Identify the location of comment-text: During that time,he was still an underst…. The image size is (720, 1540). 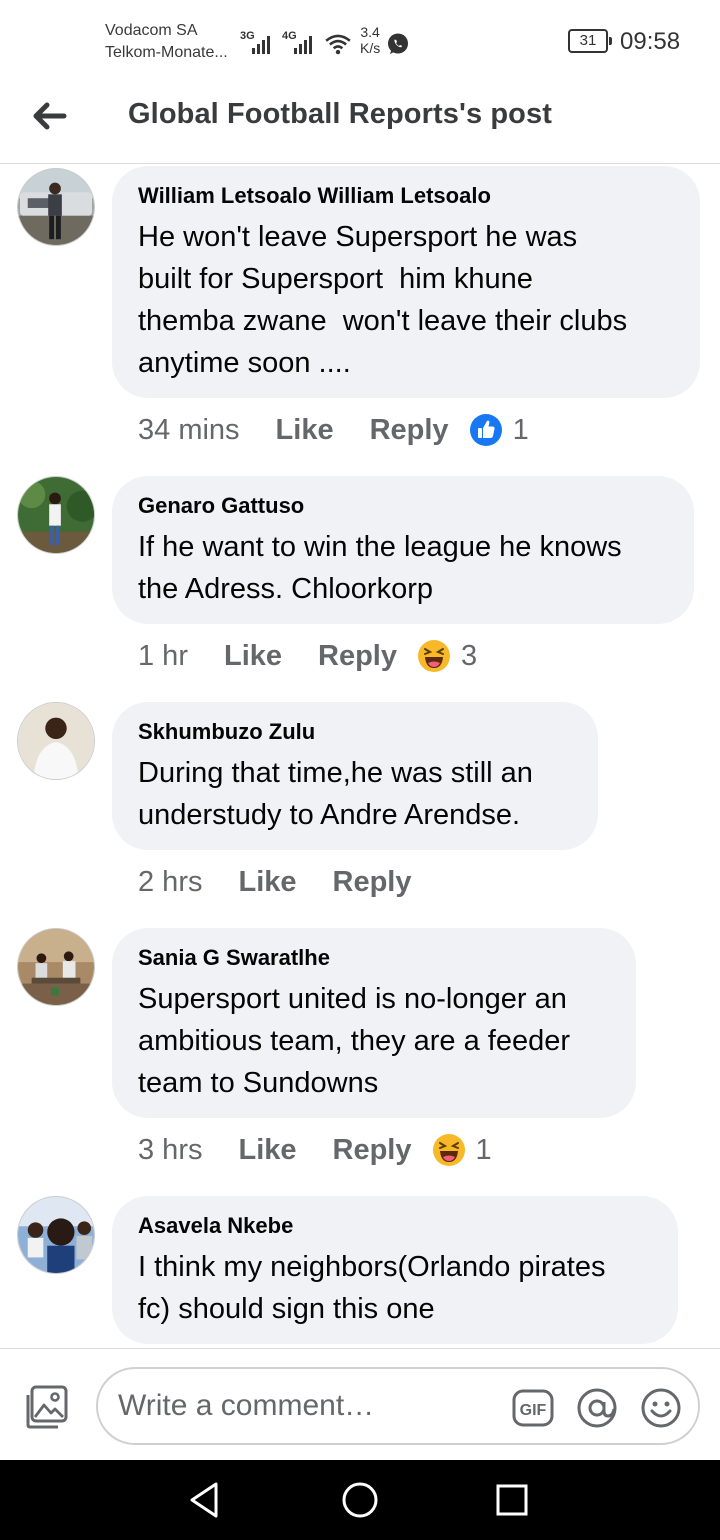
(335, 794).